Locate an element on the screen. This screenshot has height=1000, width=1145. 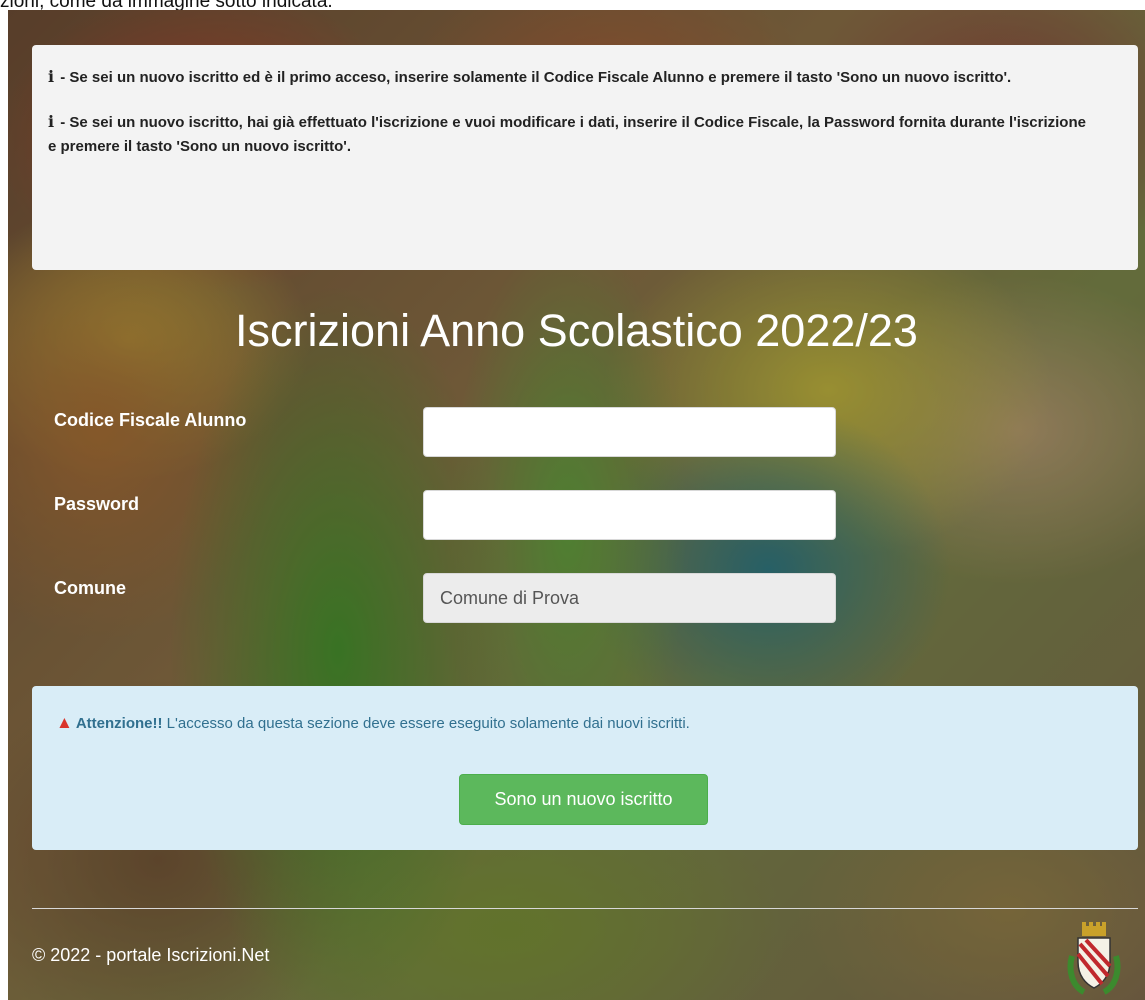
new-student-button: Sono un nuovo iscritto is located at coordinates (583, 799).